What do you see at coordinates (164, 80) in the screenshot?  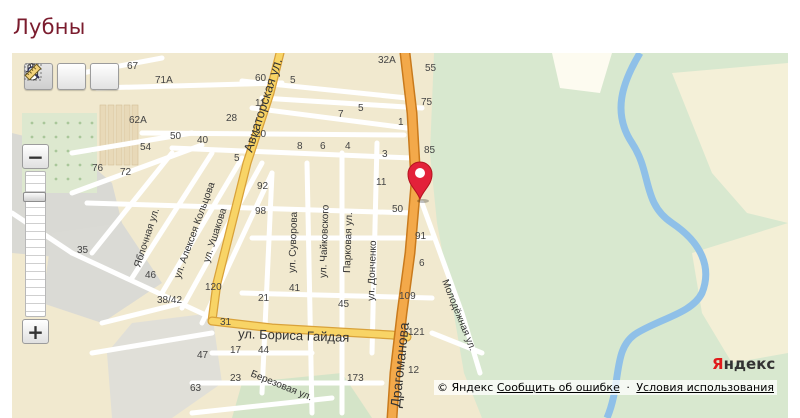 I see `house-number: 71А` at bounding box center [164, 80].